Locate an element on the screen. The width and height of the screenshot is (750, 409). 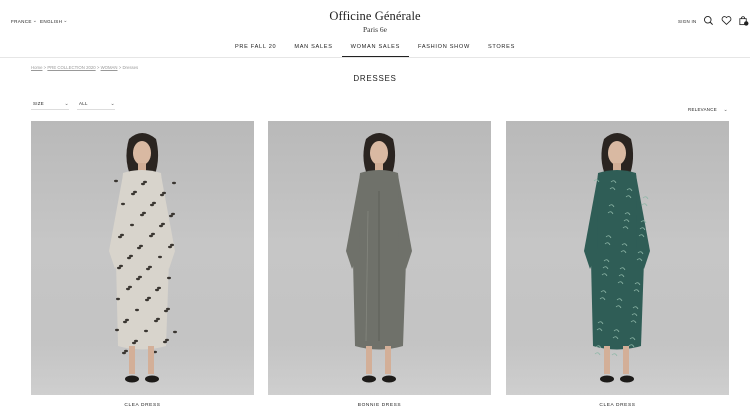
nav-item: PRE FALL 20 is located at coordinates (255, 50).